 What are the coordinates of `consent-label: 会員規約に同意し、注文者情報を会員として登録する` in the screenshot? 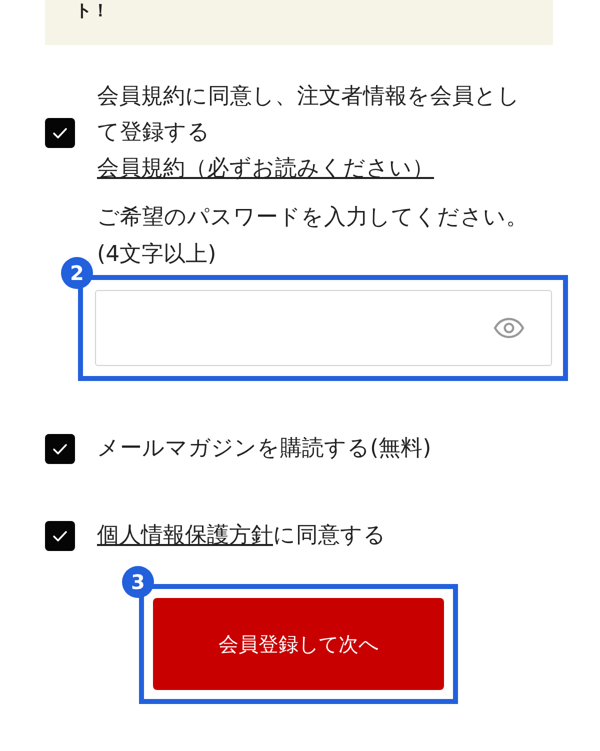 It's located at (309, 115).